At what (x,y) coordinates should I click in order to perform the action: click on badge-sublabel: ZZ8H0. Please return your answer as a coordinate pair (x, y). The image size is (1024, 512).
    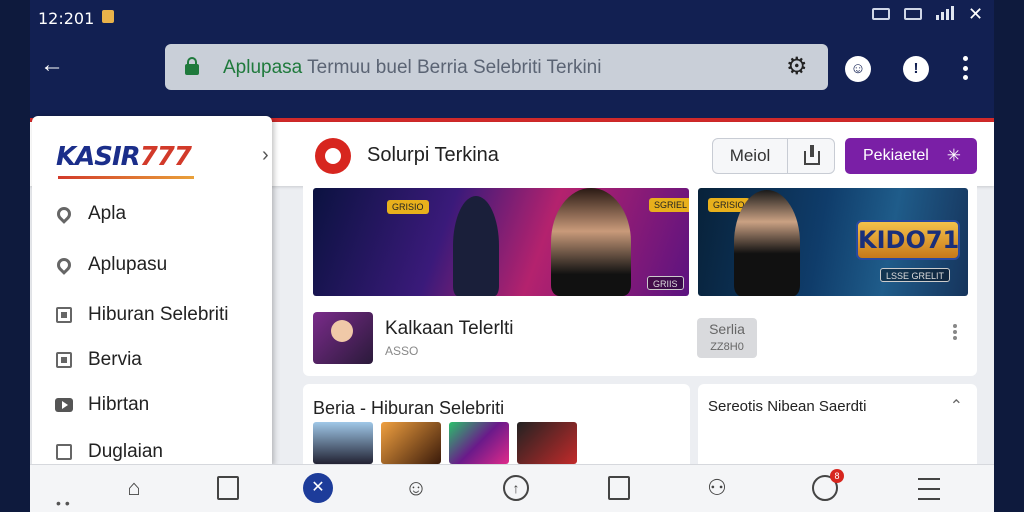
    Looking at the image, I should click on (727, 347).